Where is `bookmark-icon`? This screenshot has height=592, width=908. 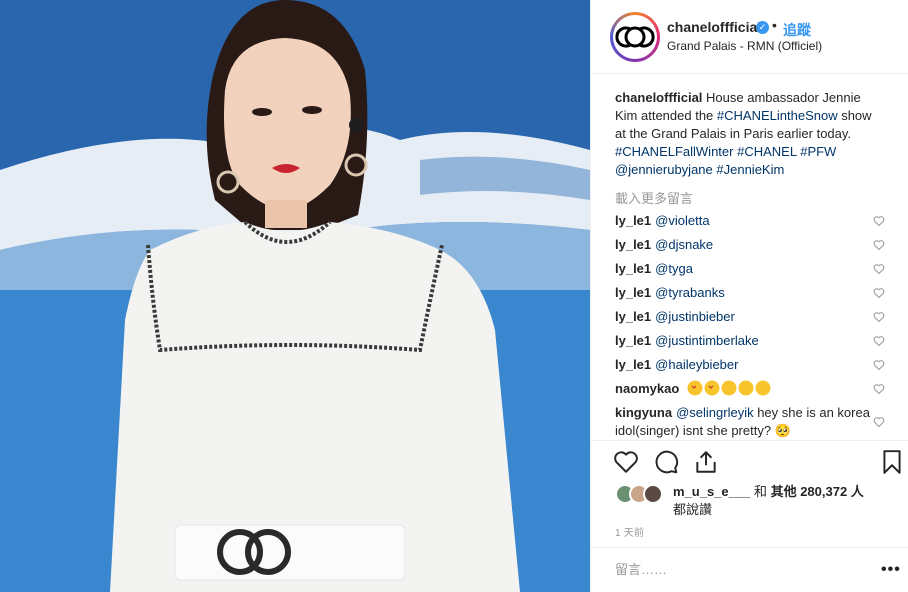 bookmark-icon is located at coordinates (892, 462).